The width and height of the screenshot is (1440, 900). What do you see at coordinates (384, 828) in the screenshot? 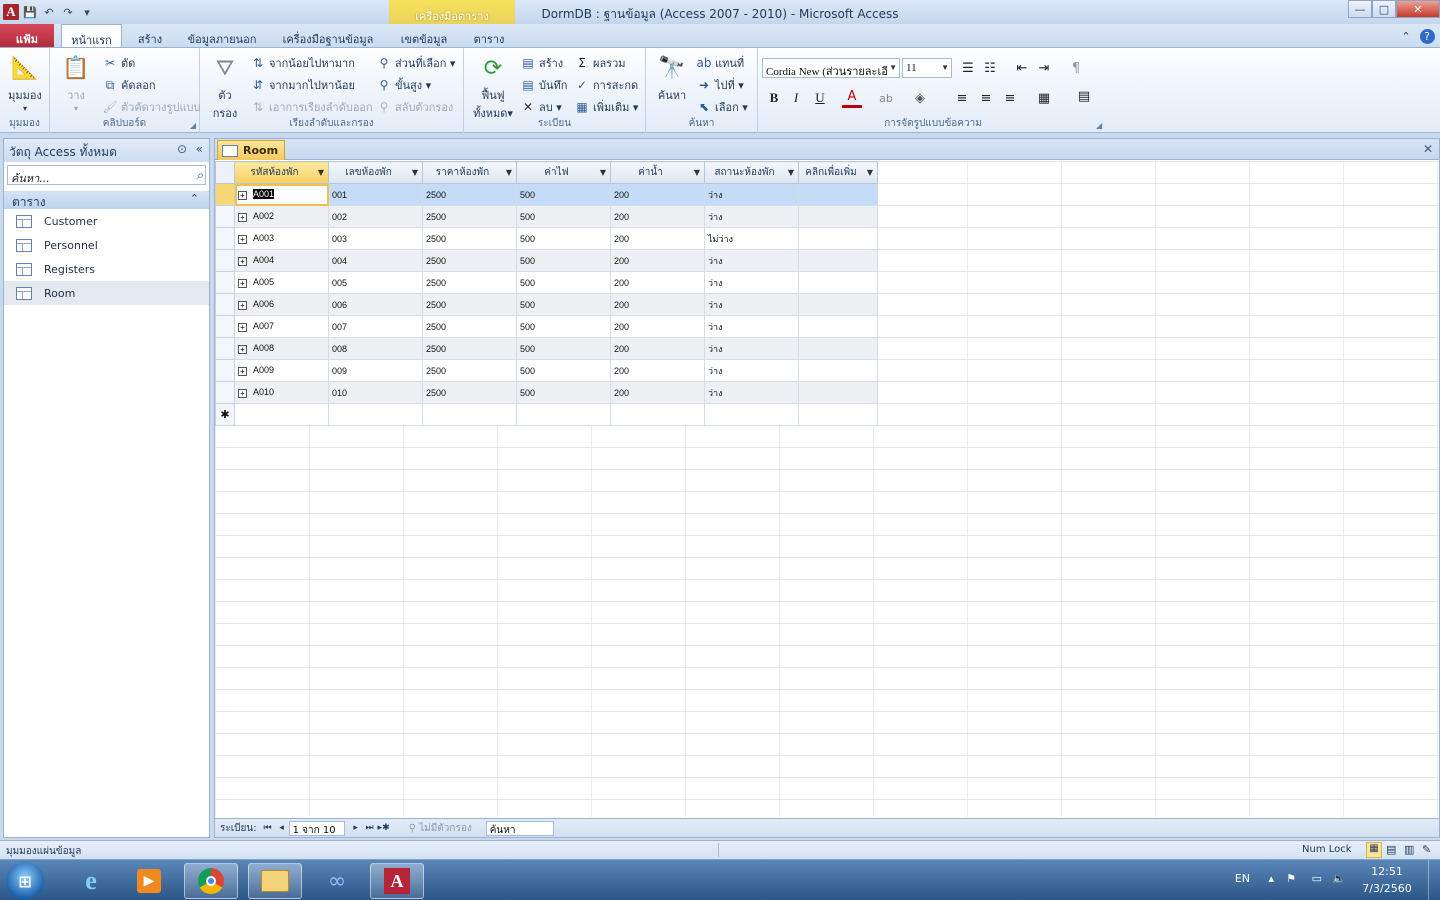
I see `new-record-icon: ▸✱` at bounding box center [384, 828].